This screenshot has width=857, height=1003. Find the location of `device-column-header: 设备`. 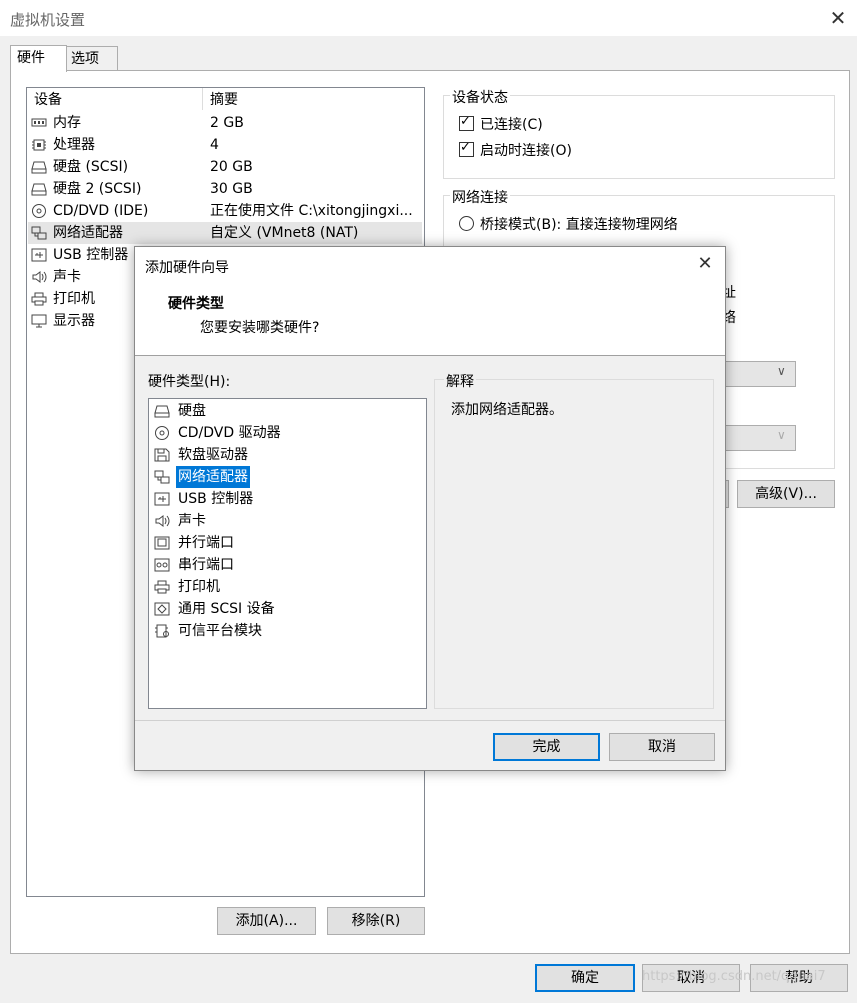

device-column-header: 设备 is located at coordinates (48, 100).